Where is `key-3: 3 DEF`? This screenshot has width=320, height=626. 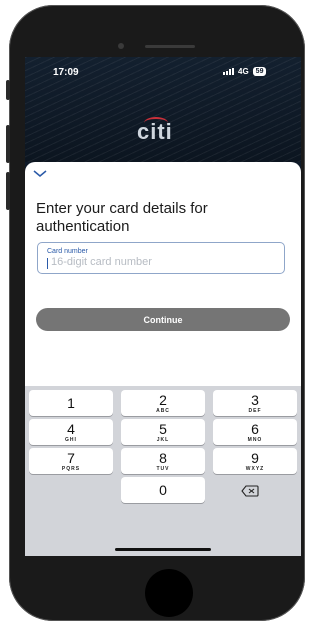 key-3: 3 DEF is located at coordinates (255, 403).